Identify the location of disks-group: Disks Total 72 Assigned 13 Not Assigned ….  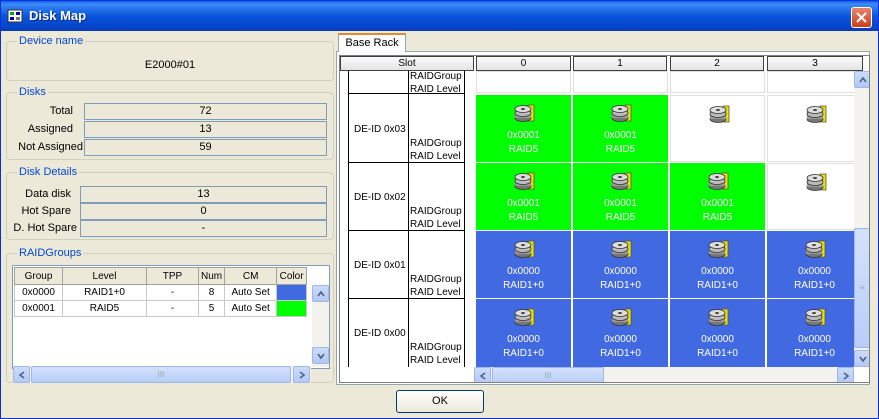
(170, 123).